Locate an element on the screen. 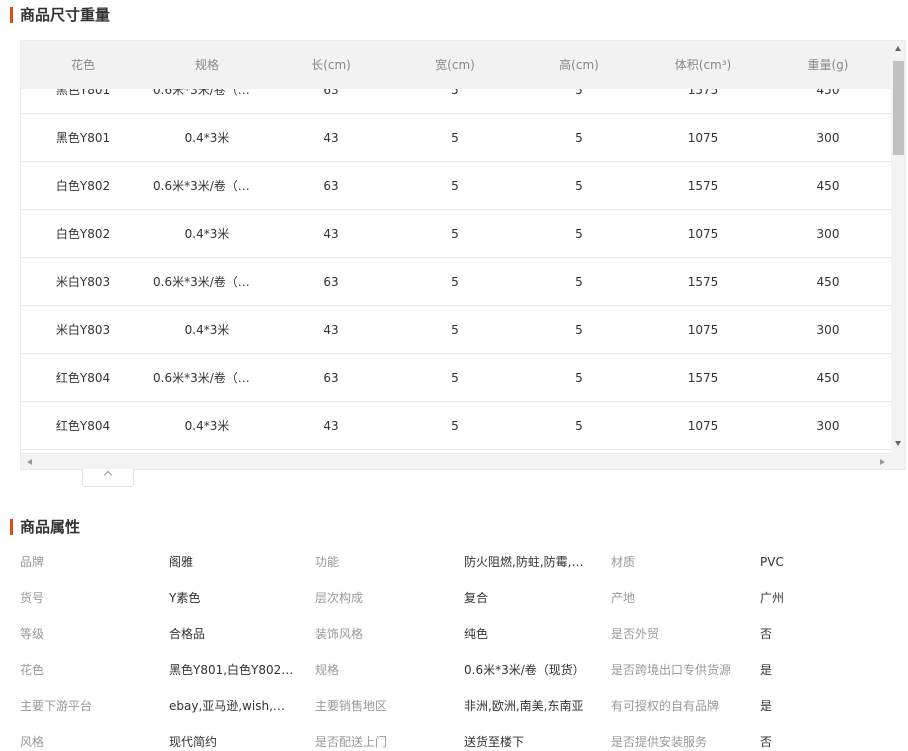  attribute-value: 现代简约 is located at coordinates (193, 742).